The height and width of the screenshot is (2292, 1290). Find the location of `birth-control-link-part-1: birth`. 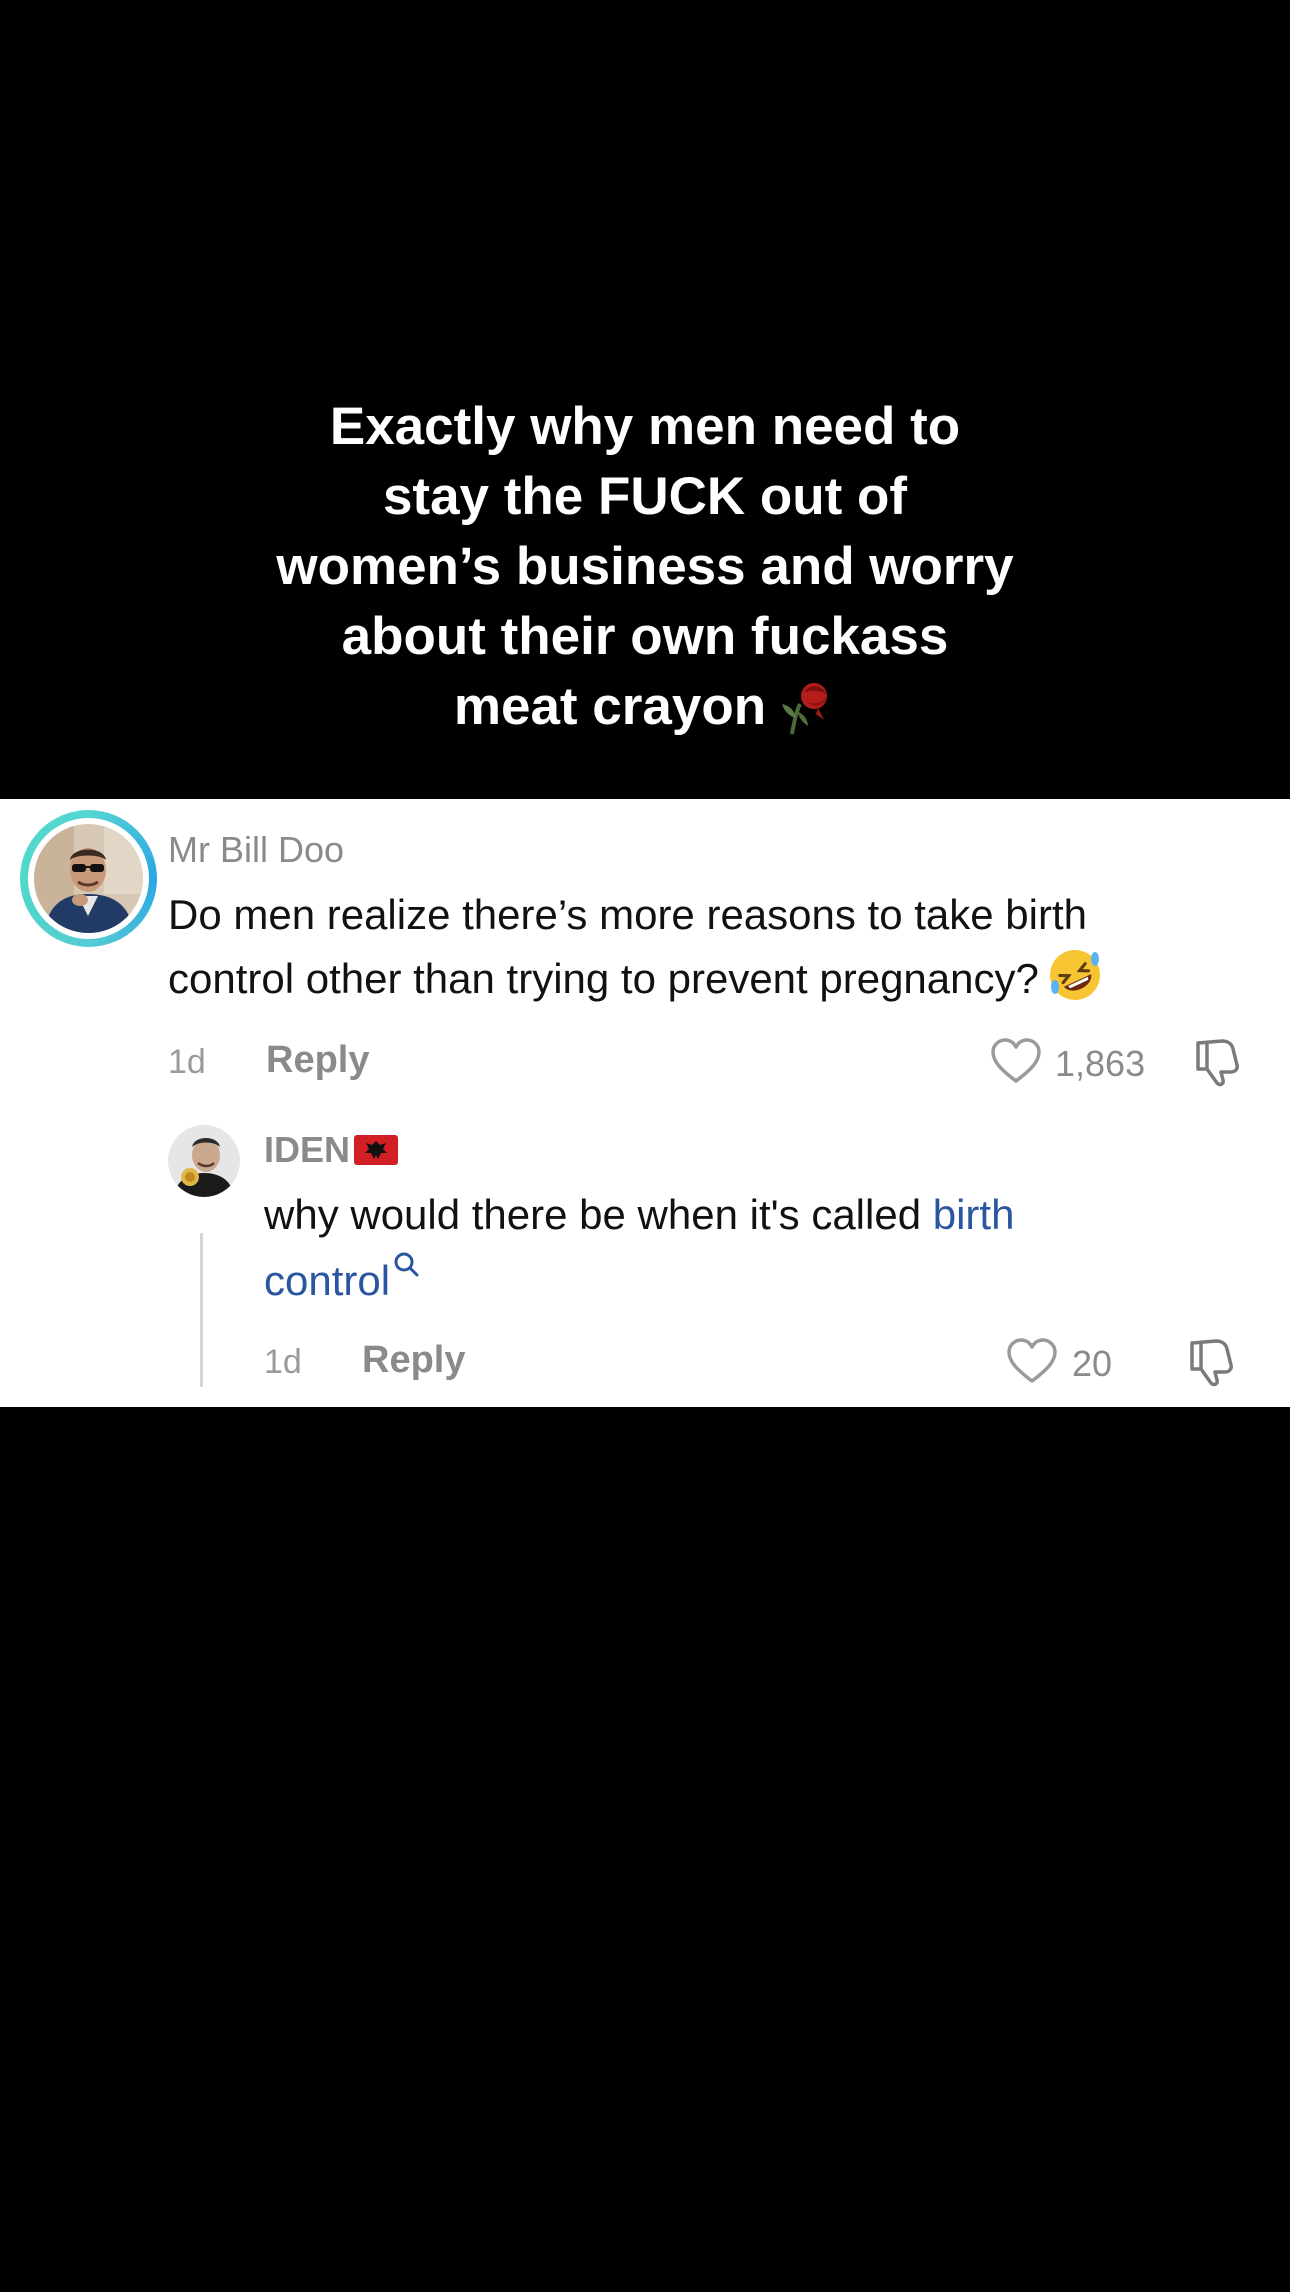

birth-control-link-part-1: birth is located at coordinates (974, 1214).